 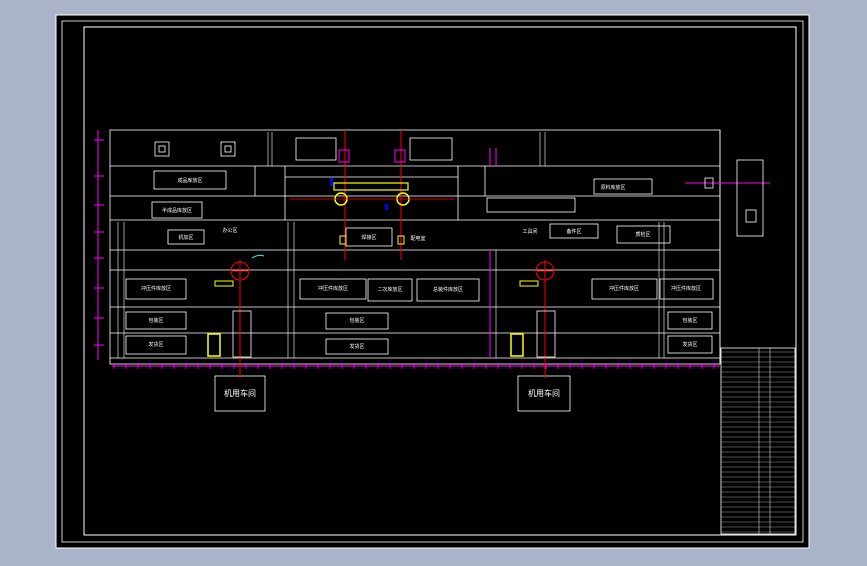 What do you see at coordinates (448, 289) in the screenshot?
I see `room-label: 总装件库放区` at bounding box center [448, 289].